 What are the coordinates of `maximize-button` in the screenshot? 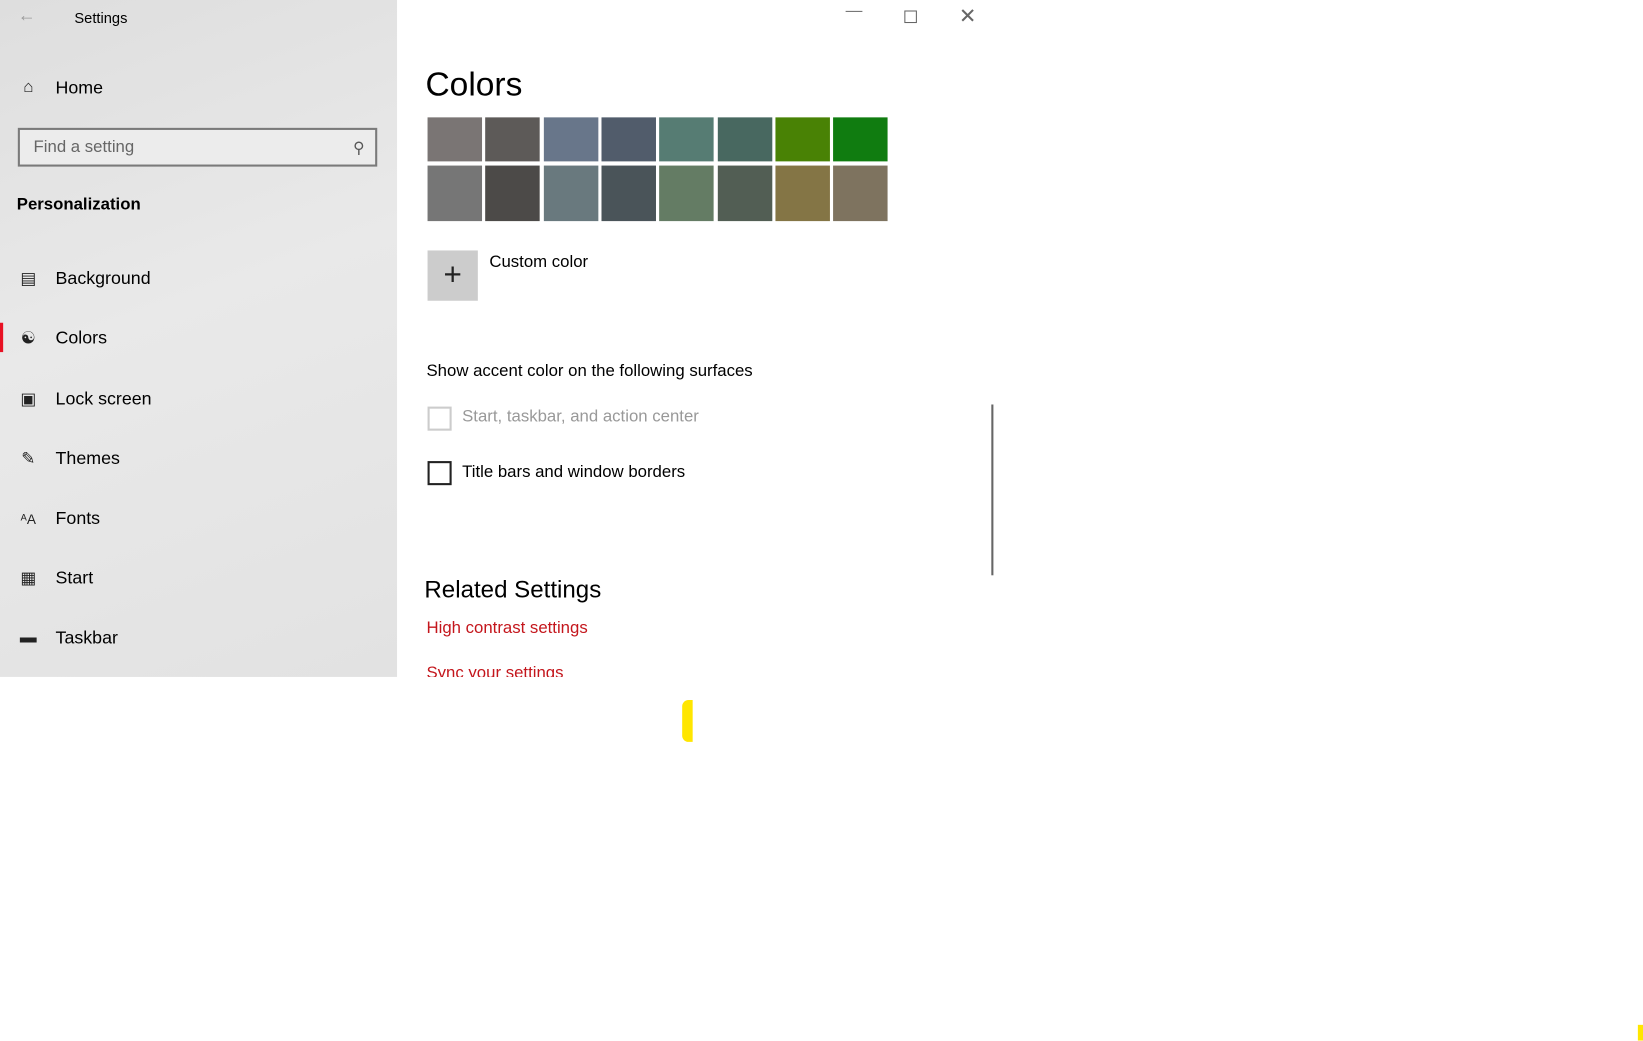 It's located at (910, 17).